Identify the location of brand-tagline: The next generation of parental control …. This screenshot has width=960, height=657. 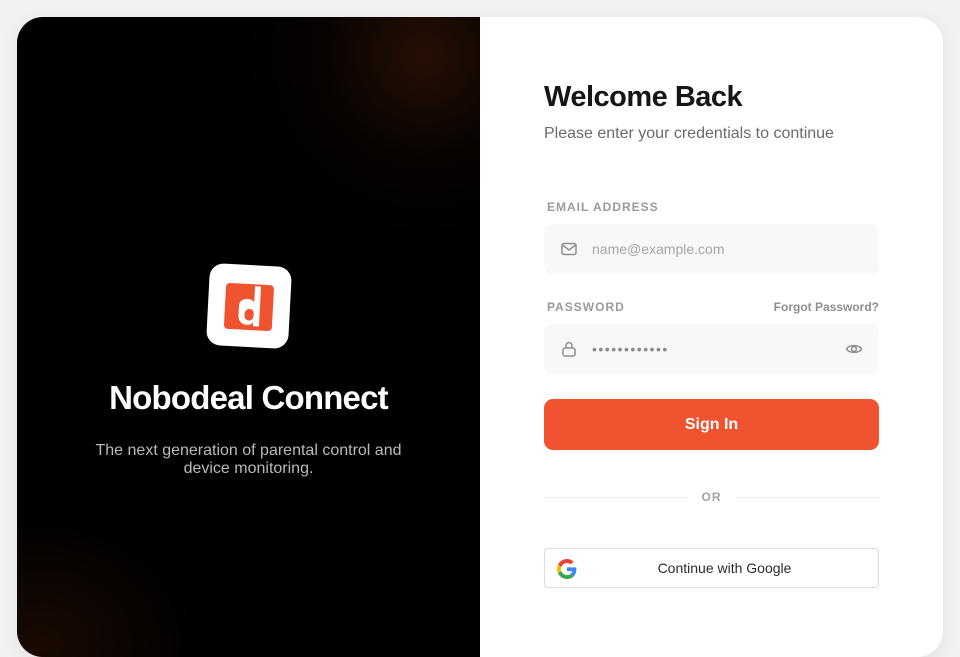
(248, 459).